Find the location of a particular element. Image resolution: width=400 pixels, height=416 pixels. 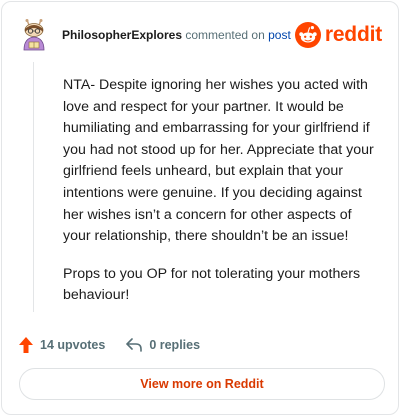

reddit-brand: reddit is located at coordinates (338, 35).